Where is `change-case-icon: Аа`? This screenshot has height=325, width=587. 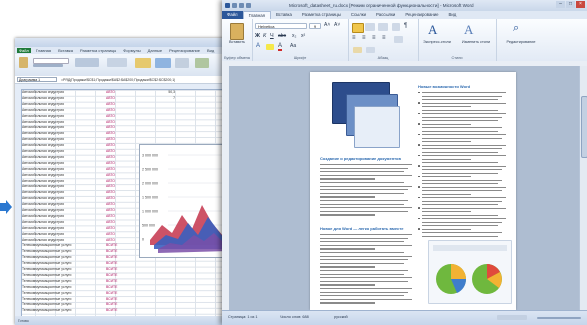 change-case-icon: Аа is located at coordinates (293, 46).